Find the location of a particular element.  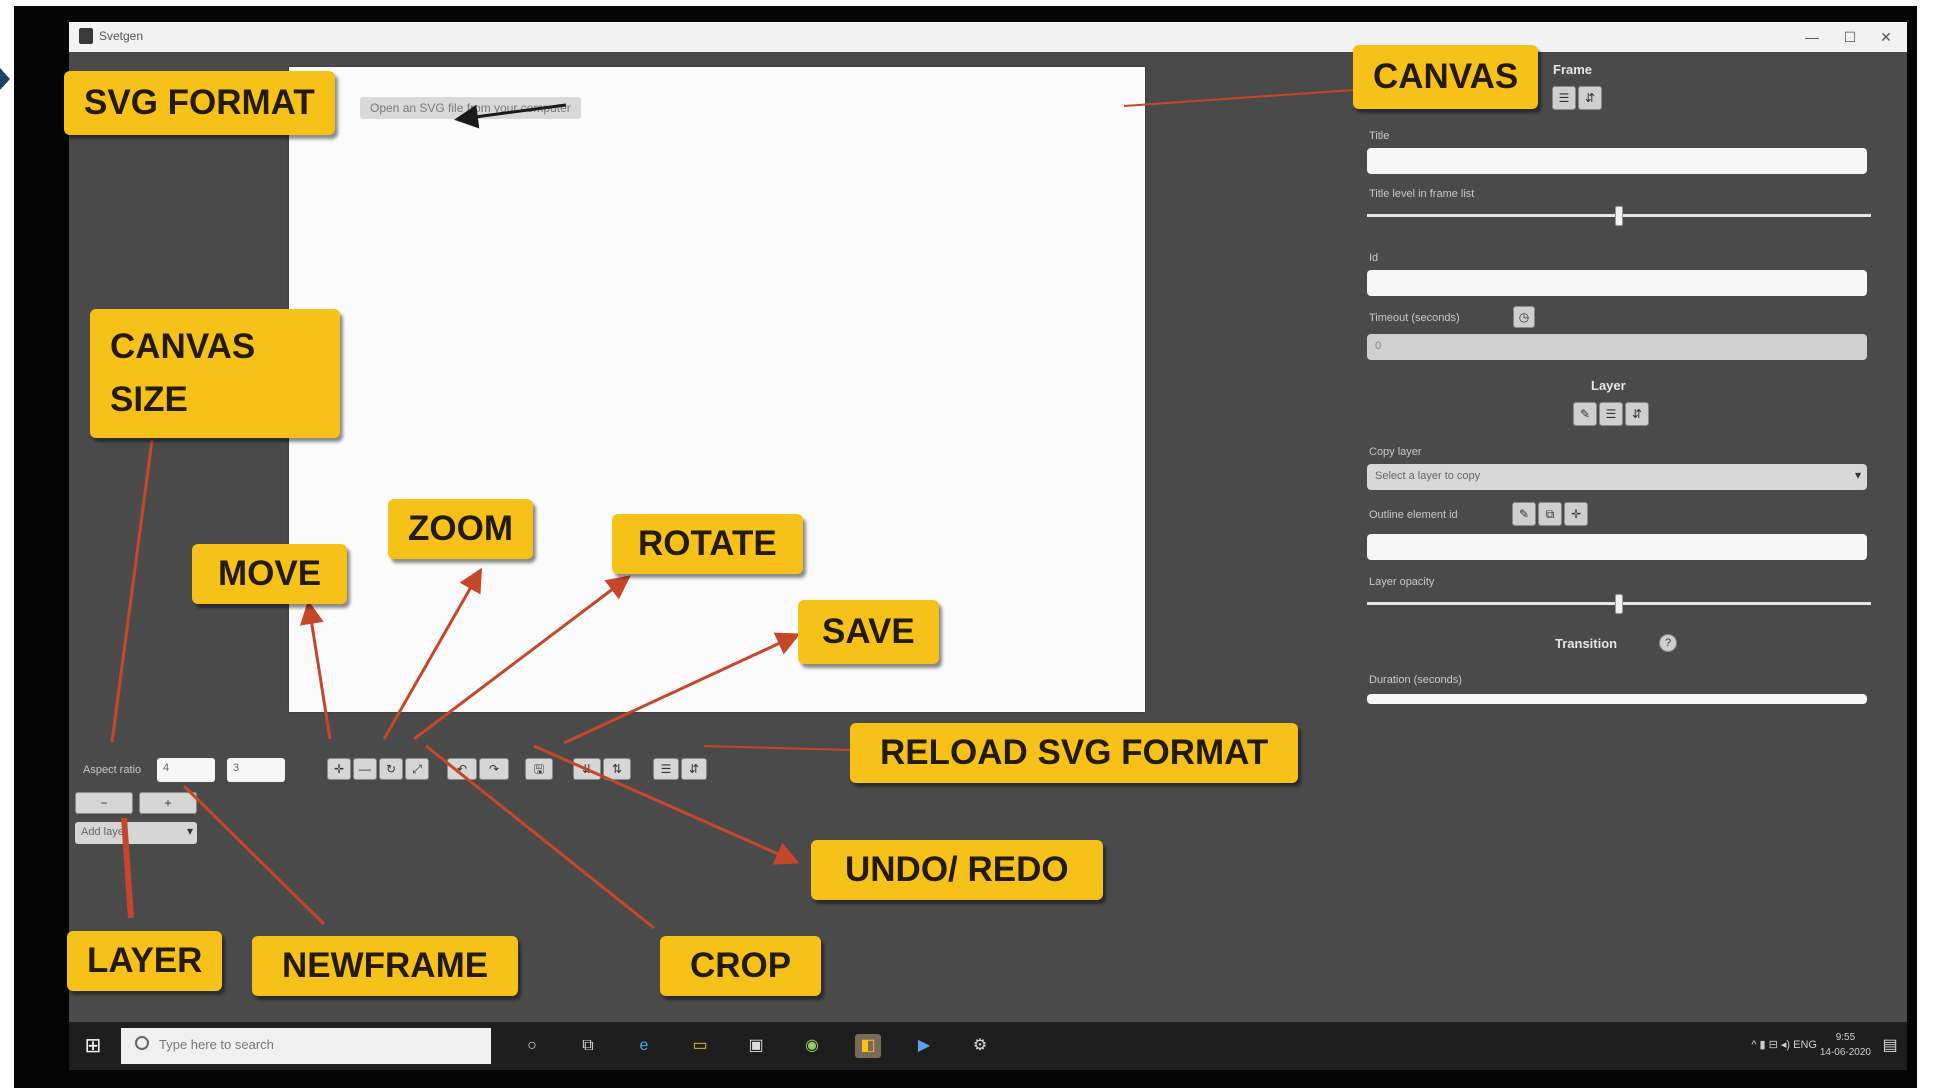

newframe-arrow is located at coordinates (254, 855).